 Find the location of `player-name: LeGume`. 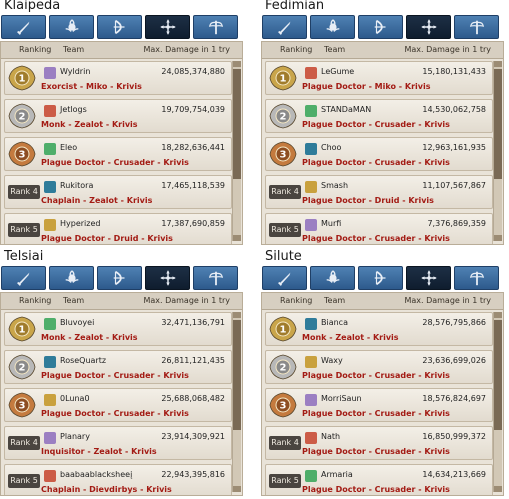

player-name: LeGume is located at coordinates (338, 71).